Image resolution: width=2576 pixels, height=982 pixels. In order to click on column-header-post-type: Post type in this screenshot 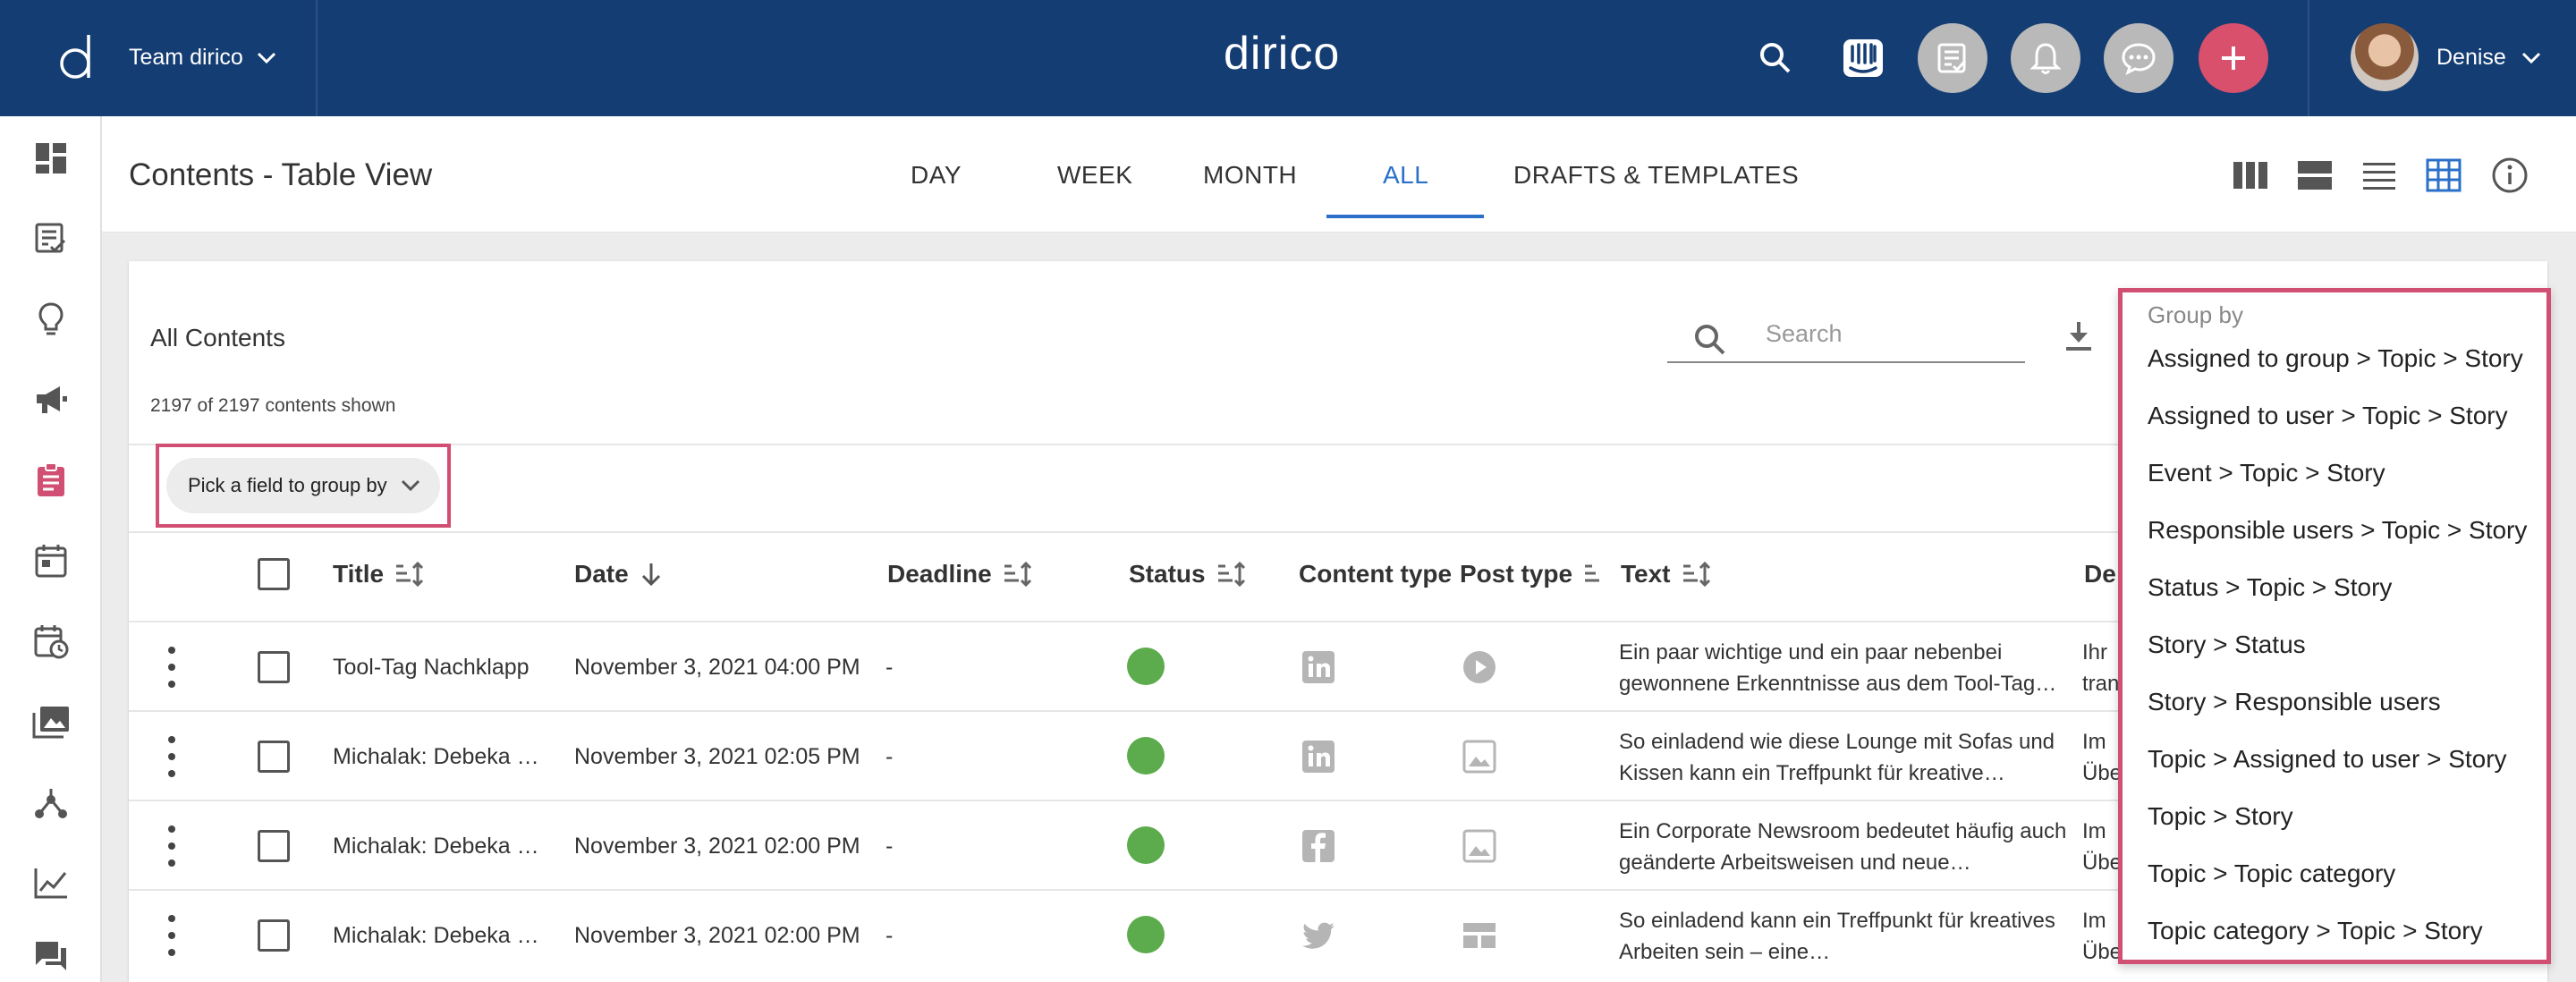, I will do `click(1531, 574)`.